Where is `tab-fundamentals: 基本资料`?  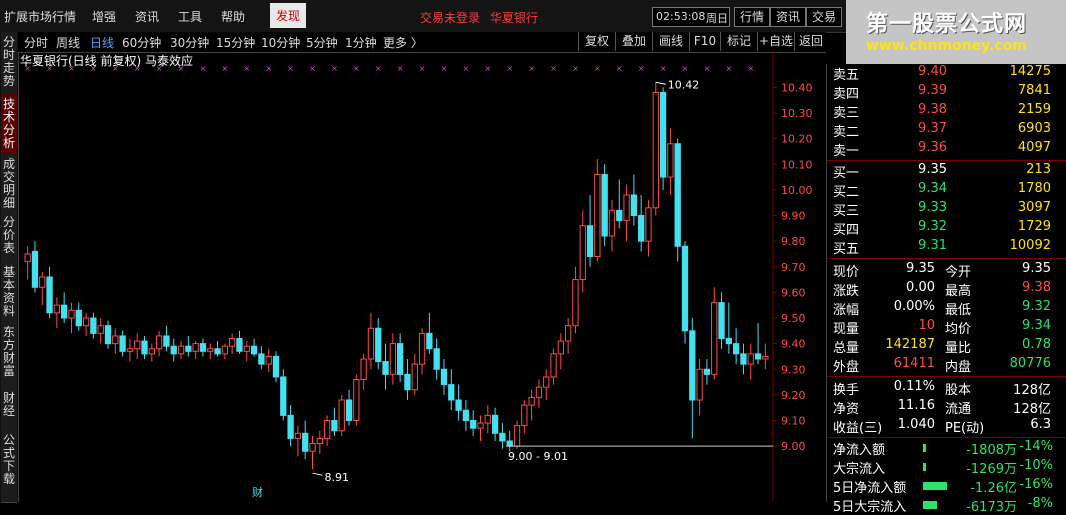 tab-fundamentals: 基本资料 is located at coordinates (9, 292).